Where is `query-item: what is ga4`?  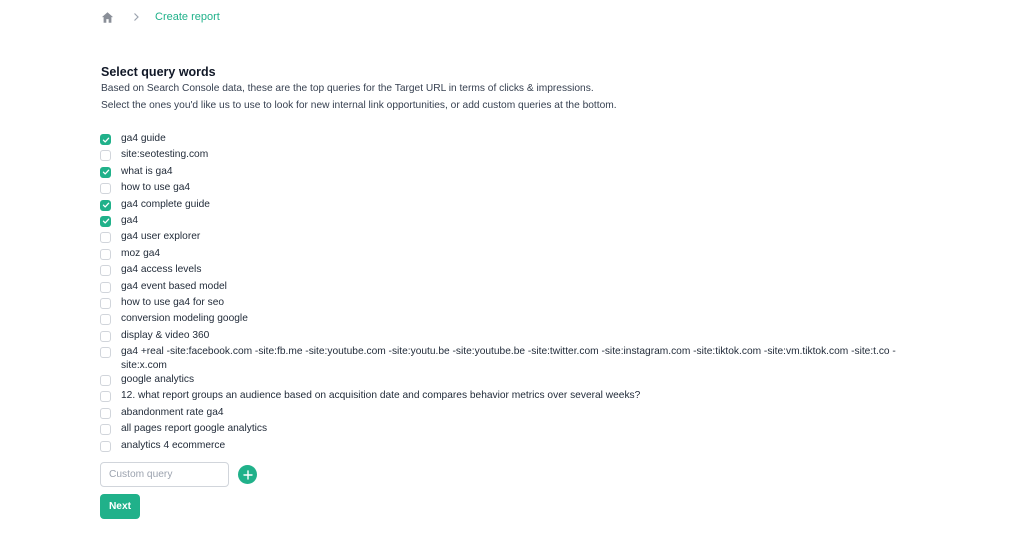
query-item: what is ga4 is located at coordinates (515, 173).